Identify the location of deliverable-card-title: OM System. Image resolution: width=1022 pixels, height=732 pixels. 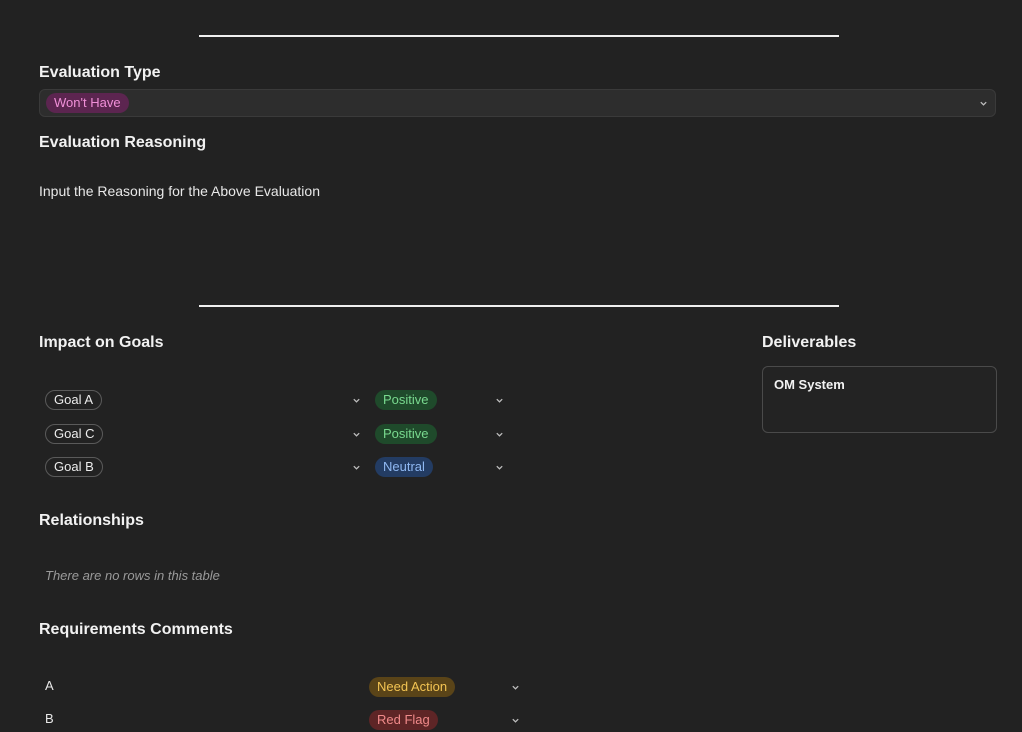
(809, 384).